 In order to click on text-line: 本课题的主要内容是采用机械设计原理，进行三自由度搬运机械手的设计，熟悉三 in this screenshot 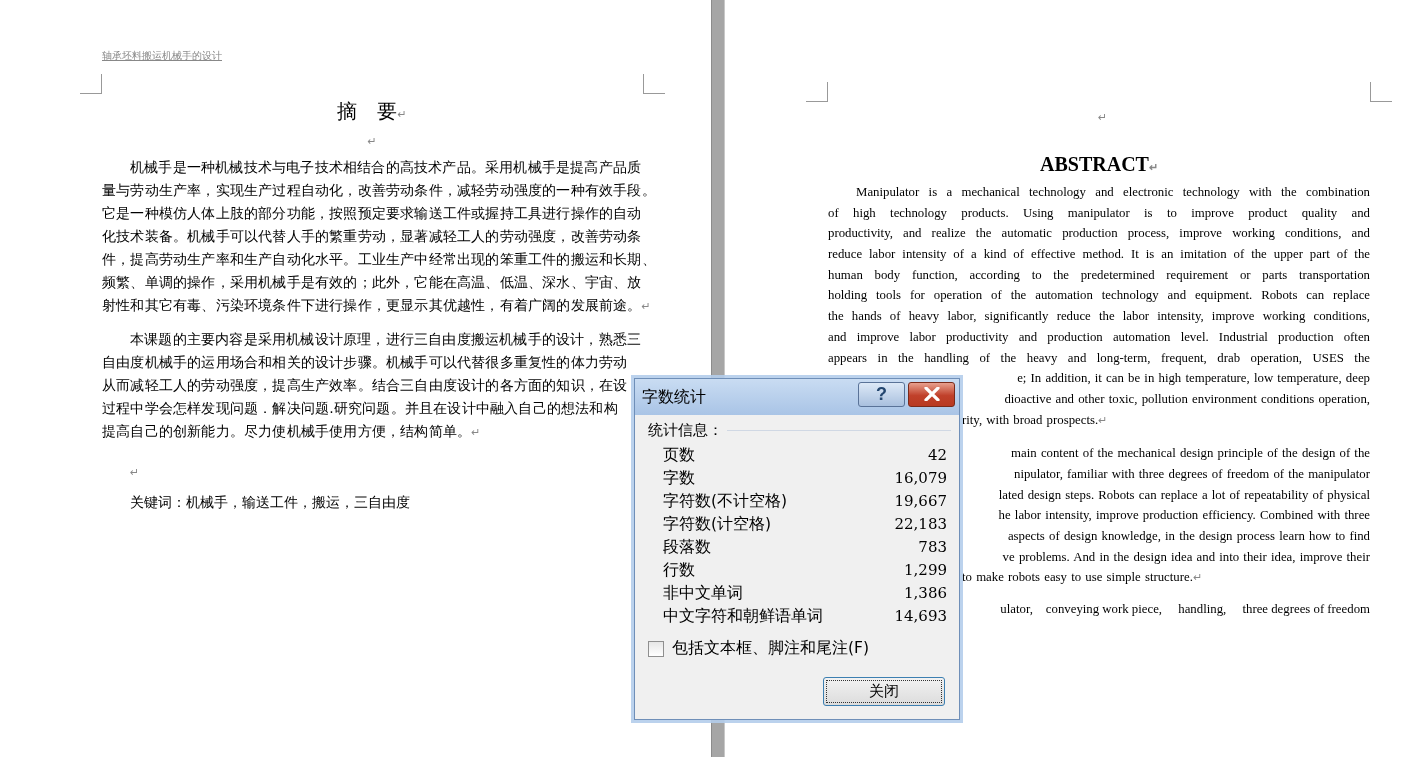, I will do `click(386, 339)`.